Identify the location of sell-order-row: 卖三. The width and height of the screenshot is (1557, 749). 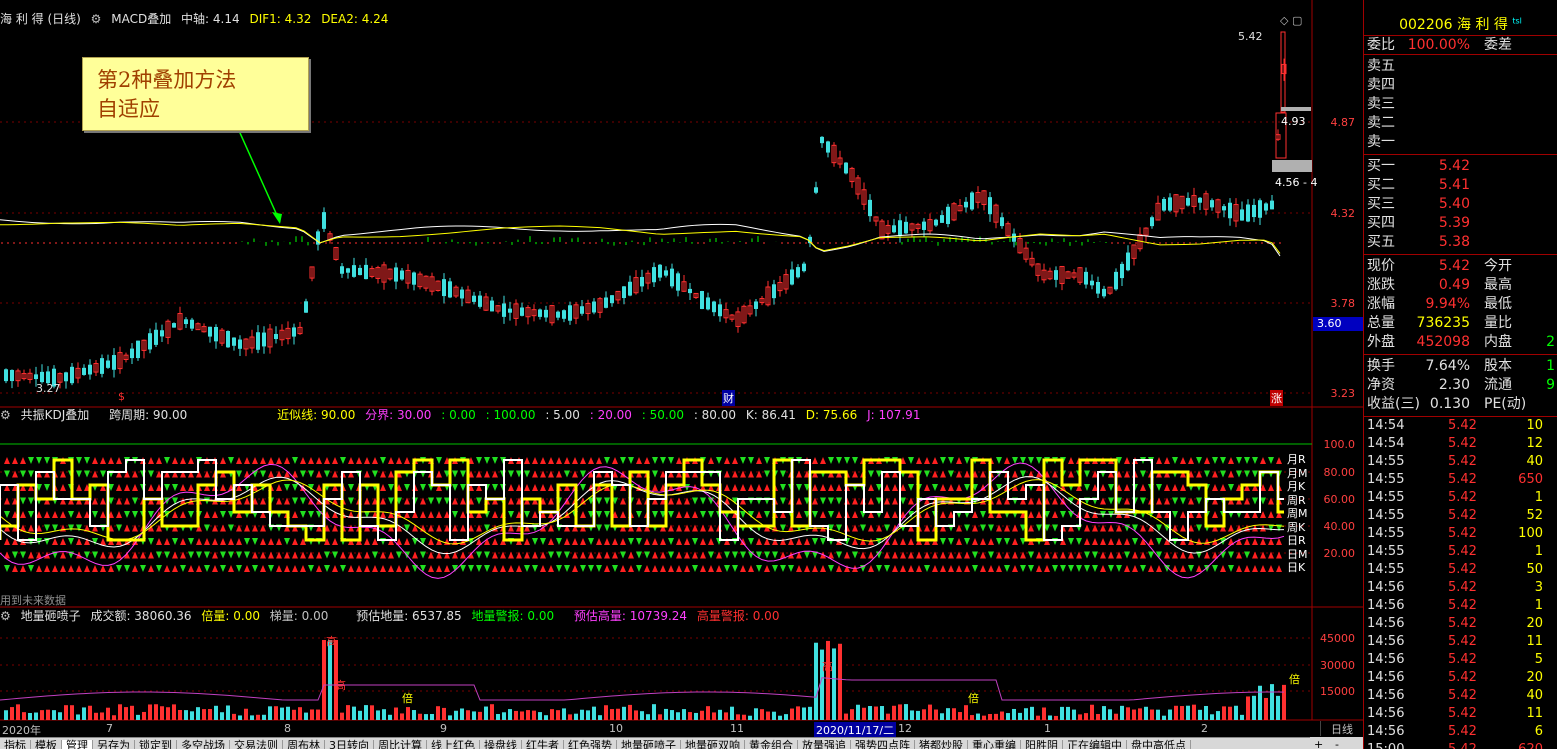
(1460, 104).